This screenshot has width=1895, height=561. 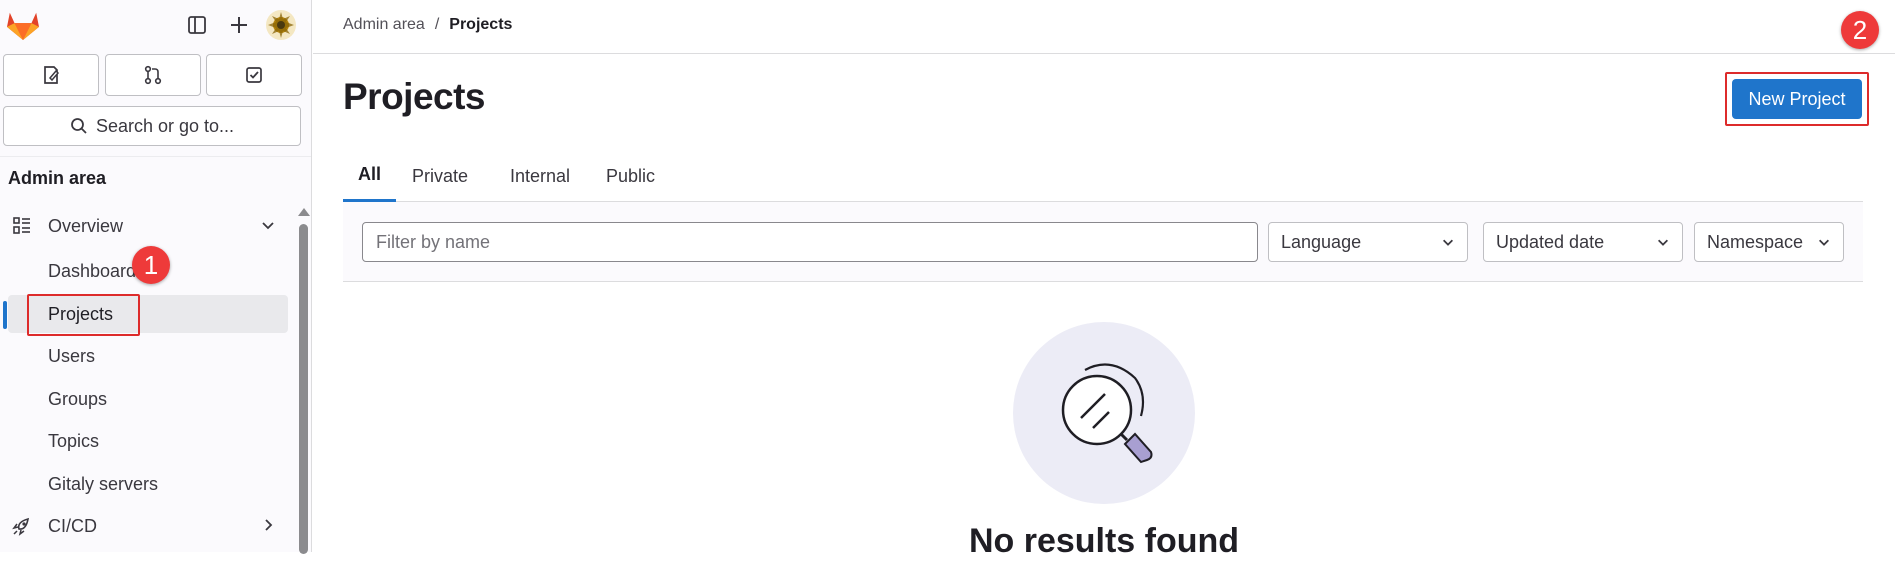 I want to click on tab-all: All, so click(x=370, y=176).